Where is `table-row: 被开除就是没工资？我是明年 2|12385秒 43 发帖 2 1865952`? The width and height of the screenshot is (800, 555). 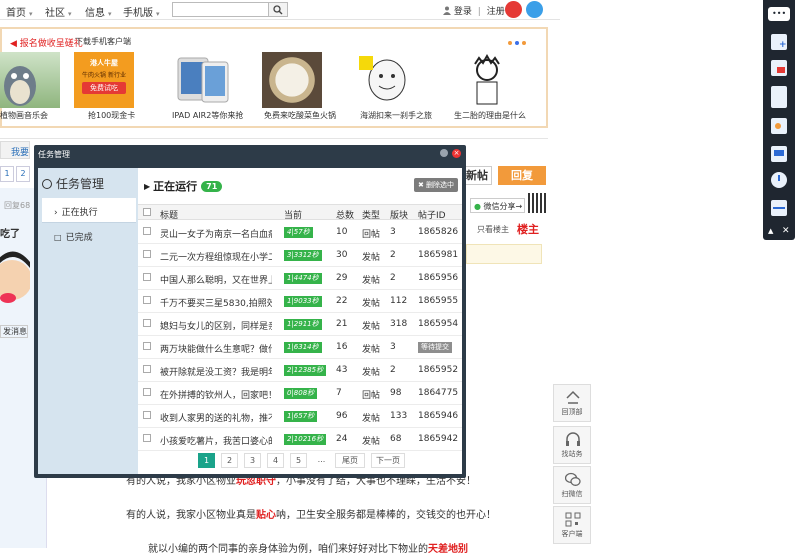 table-row: 被开除就是没工资？我是明年 2|12385秒 43 发帖 2 1865952 is located at coordinates (300, 370).